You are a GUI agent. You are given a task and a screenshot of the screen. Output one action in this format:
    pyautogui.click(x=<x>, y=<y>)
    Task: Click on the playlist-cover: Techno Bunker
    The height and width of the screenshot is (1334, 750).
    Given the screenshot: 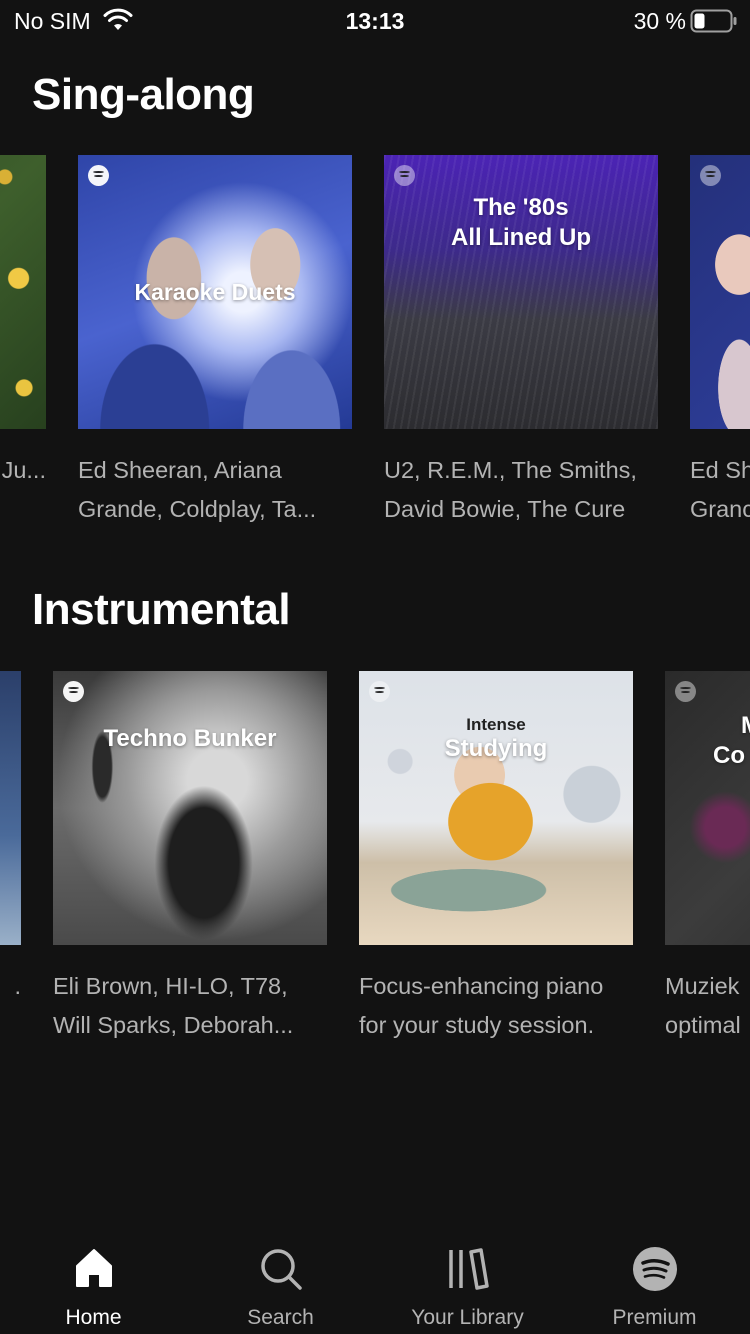 What is the action you would take?
    pyautogui.click(x=190, y=808)
    